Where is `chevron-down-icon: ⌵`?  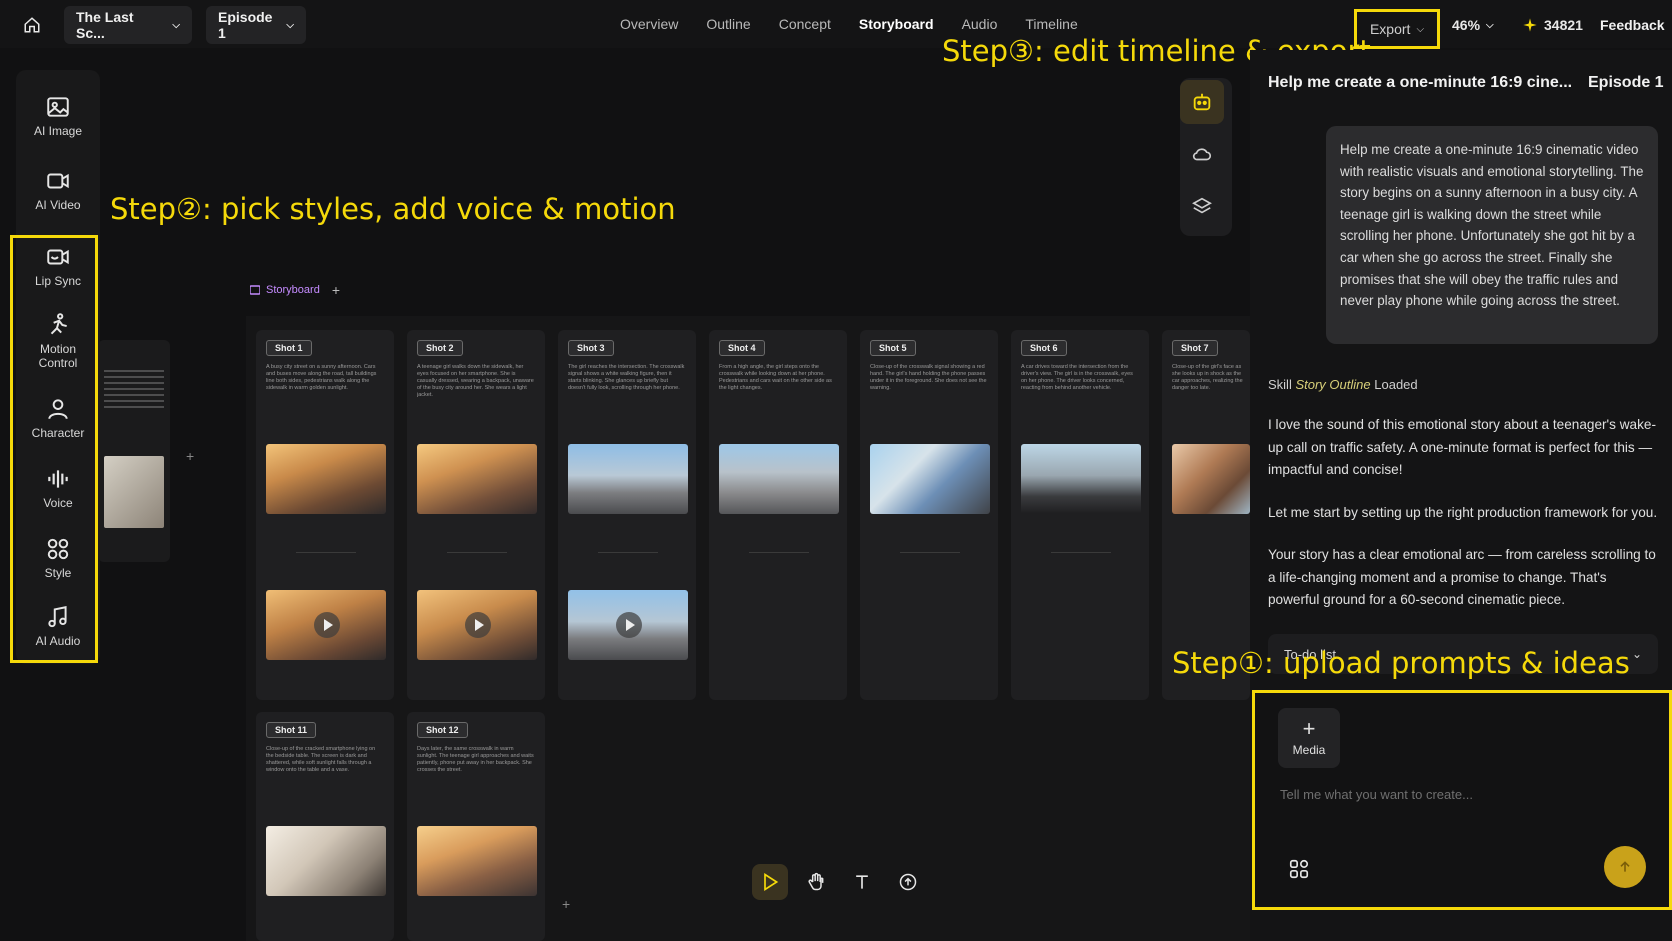
chevron-down-icon: ⌵ is located at coordinates (176, 25).